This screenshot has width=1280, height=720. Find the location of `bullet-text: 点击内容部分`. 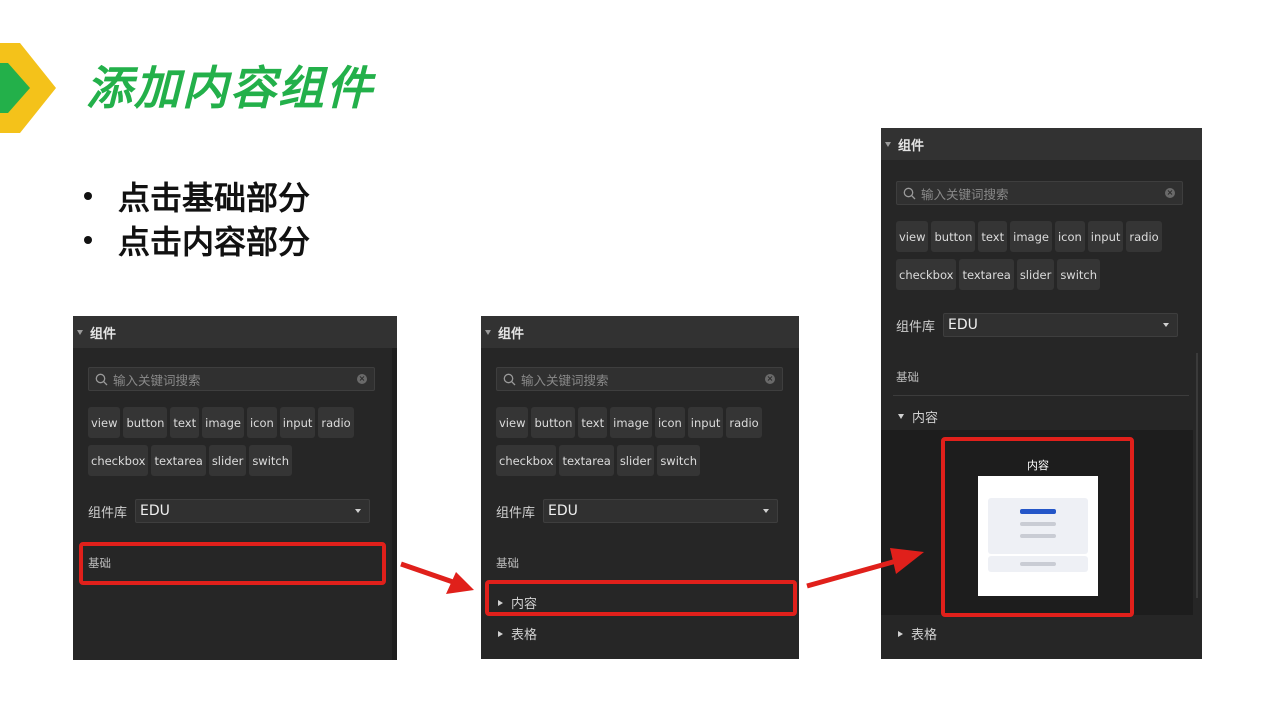

bullet-text: 点击内容部分 is located at coordinates (214, 242).